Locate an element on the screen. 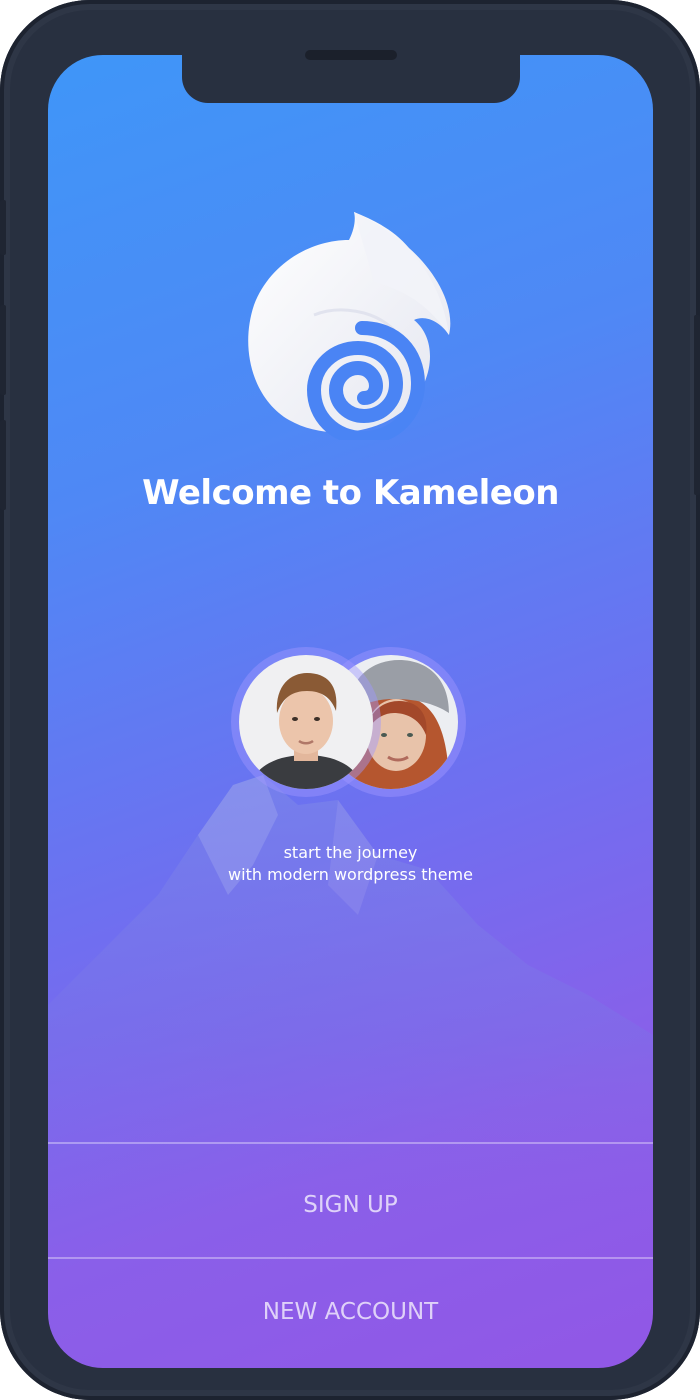 Image resolution: width=700 pixels, height=1400 pixels. kameleon-logo-icon is located at coordinates (349, 326).